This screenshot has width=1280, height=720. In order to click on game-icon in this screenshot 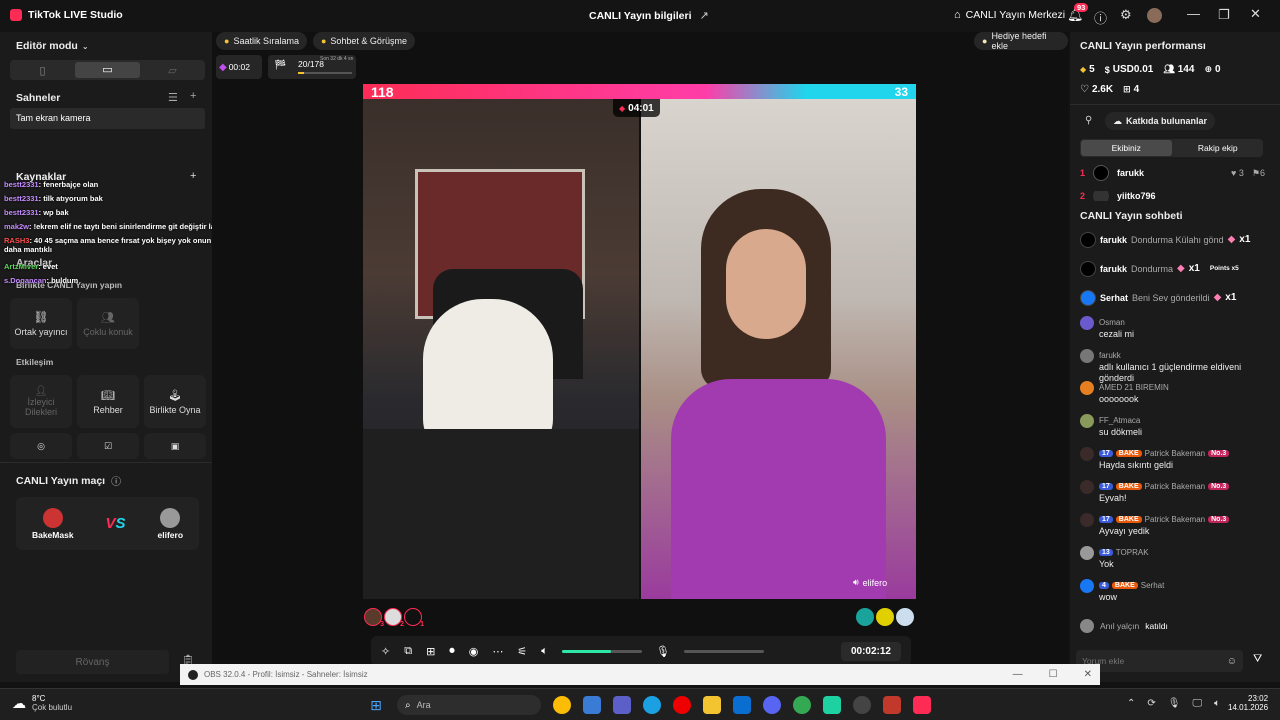, I will do `click(832, 705)`.